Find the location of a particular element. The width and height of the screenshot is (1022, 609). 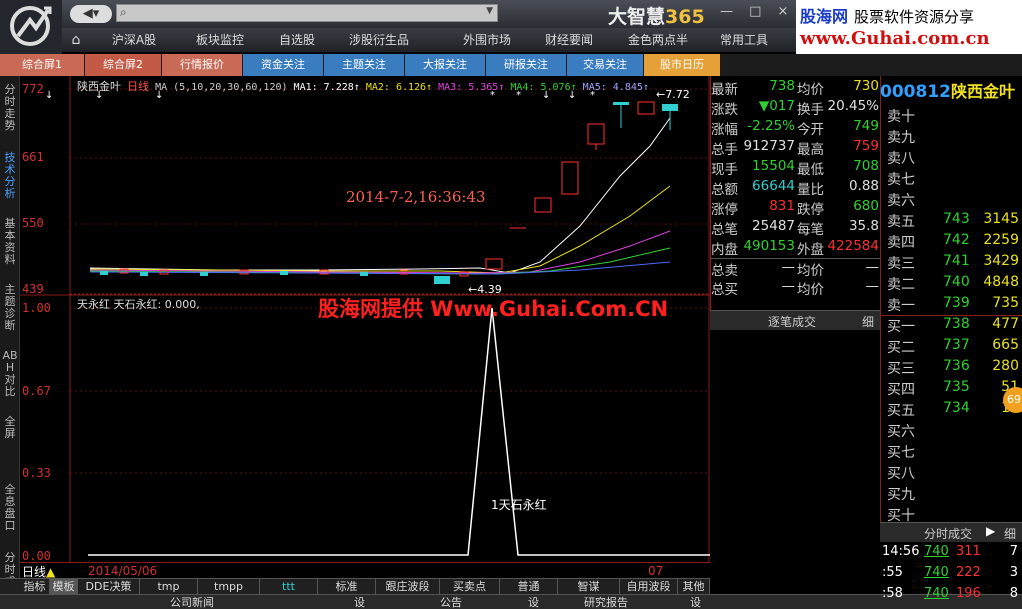

bid-row: 买七 is located at coordinates (951, 452).